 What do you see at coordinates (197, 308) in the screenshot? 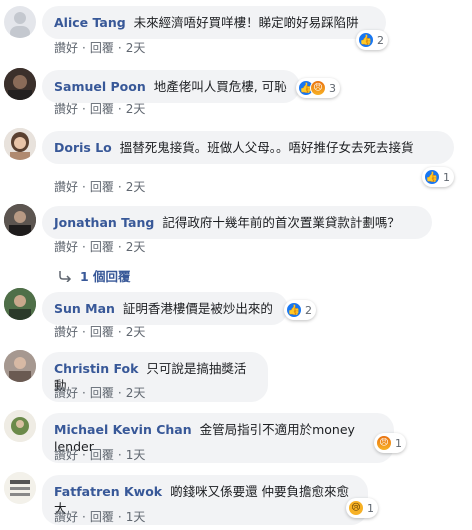
I see `comment-text: 証明香港樓價是被炒出來的` at bounding box center [197, 308].